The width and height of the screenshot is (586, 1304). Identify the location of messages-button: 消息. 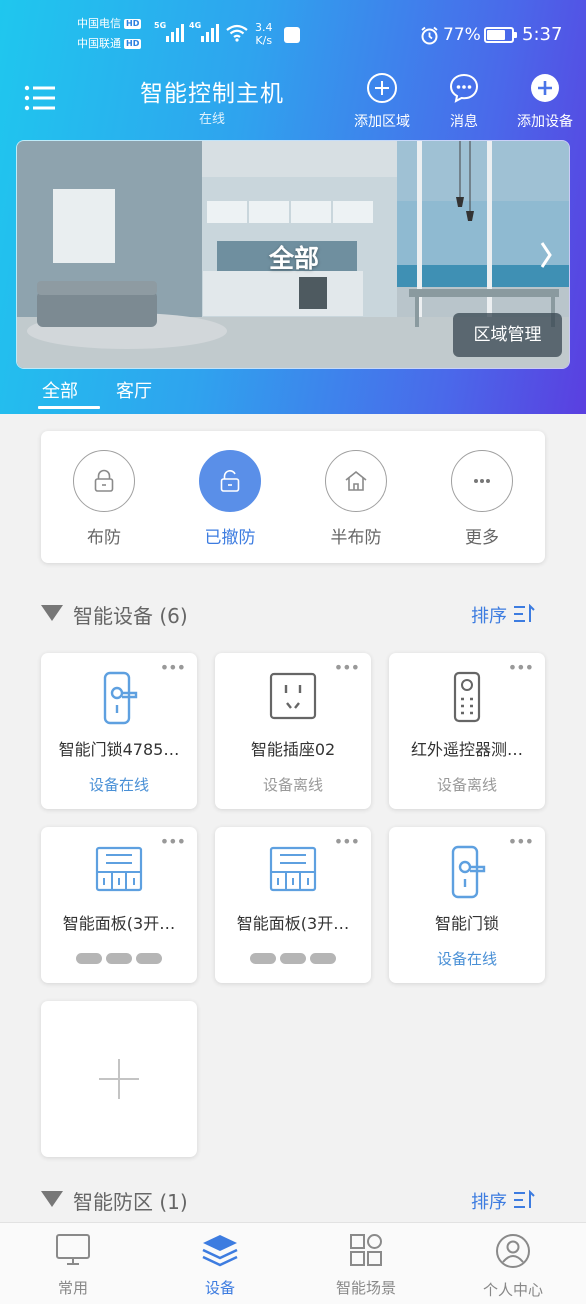
(464, 101).